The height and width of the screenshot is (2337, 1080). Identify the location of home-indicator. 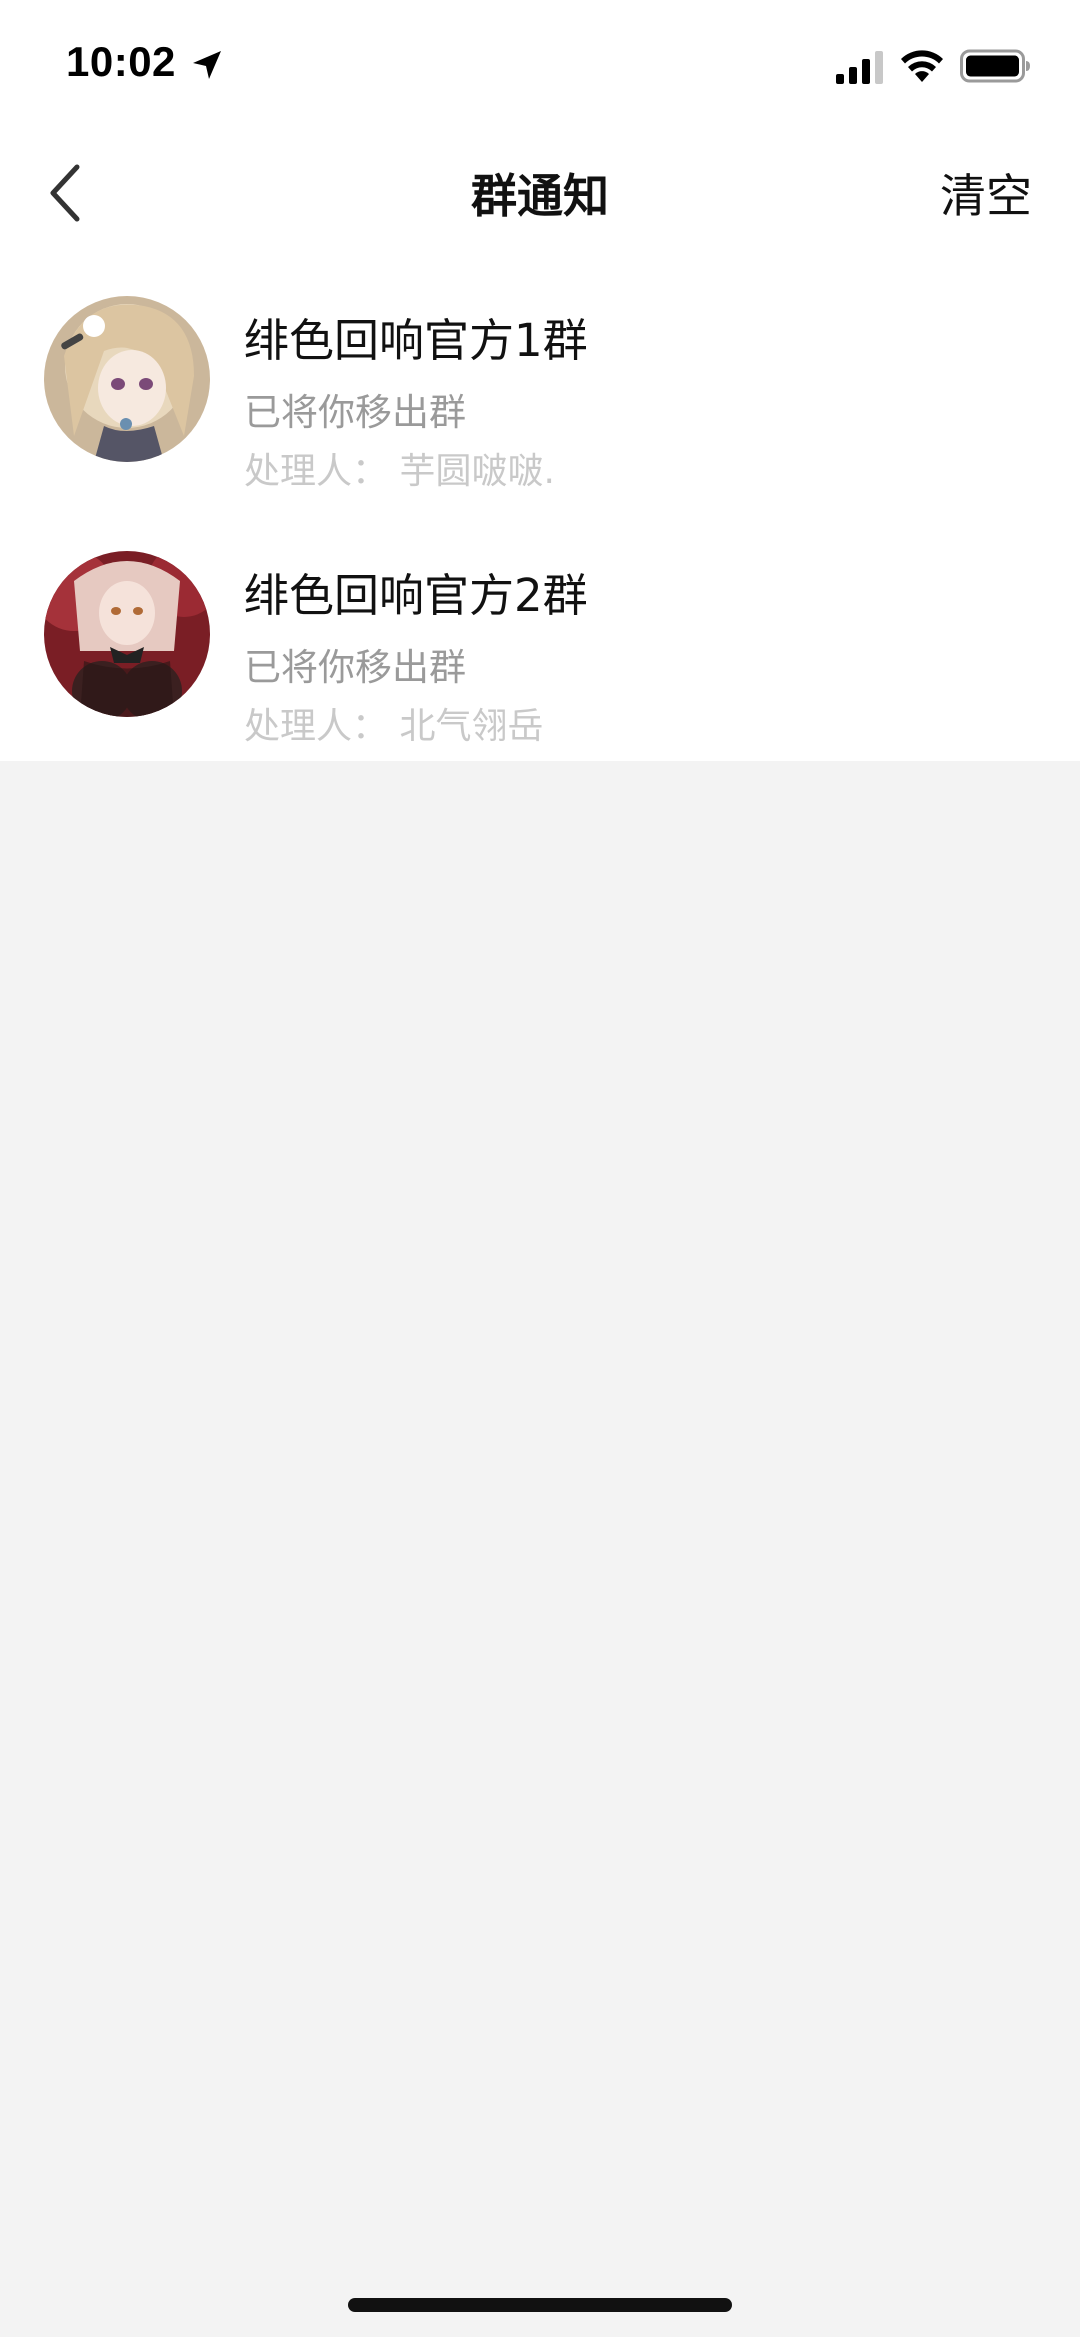
(540, 2305).